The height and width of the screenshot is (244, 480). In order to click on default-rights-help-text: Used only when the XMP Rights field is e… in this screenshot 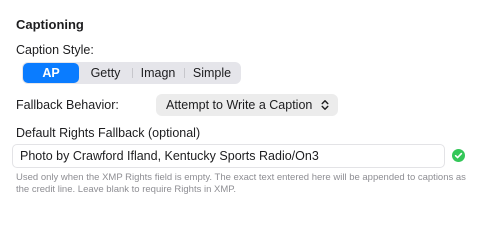, I will do `click(241, 183)`.